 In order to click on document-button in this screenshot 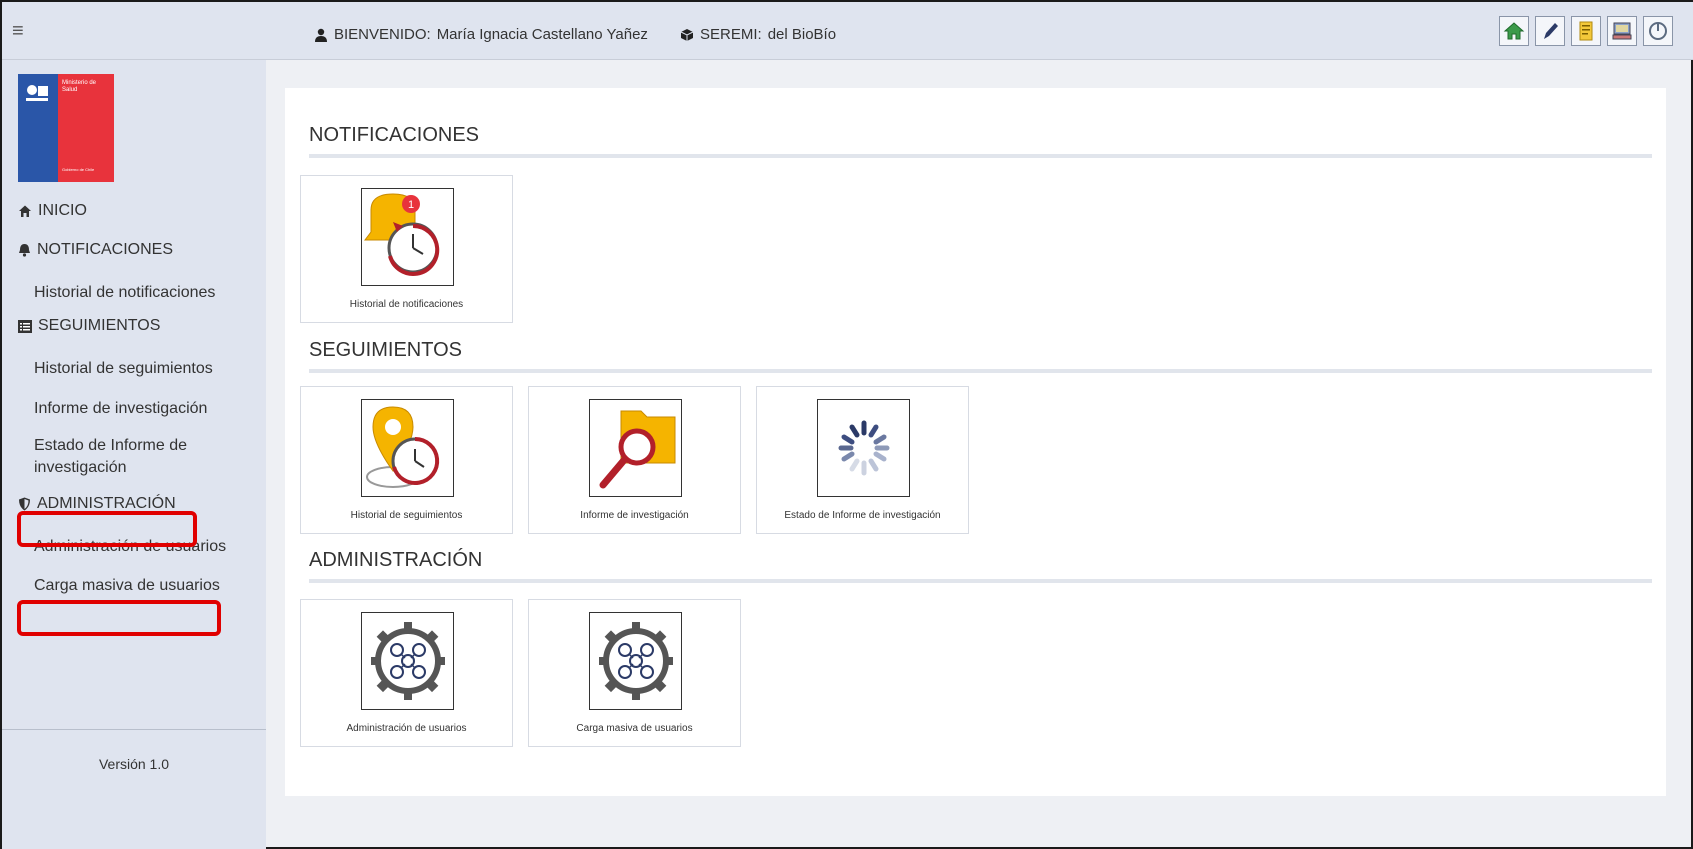, I will do `click(1586, 31)`.